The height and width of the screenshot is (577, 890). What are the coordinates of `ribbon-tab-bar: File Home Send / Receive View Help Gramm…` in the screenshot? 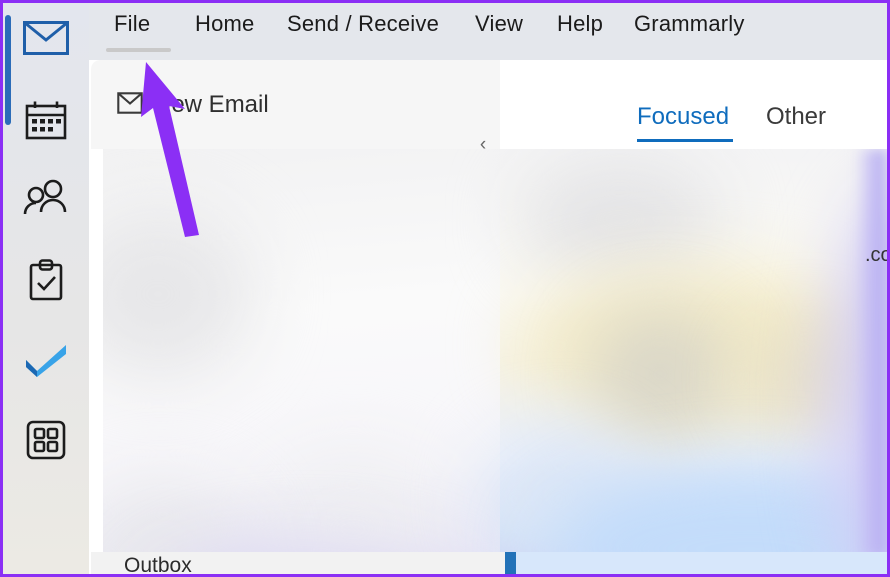 It's located at (488, 31).